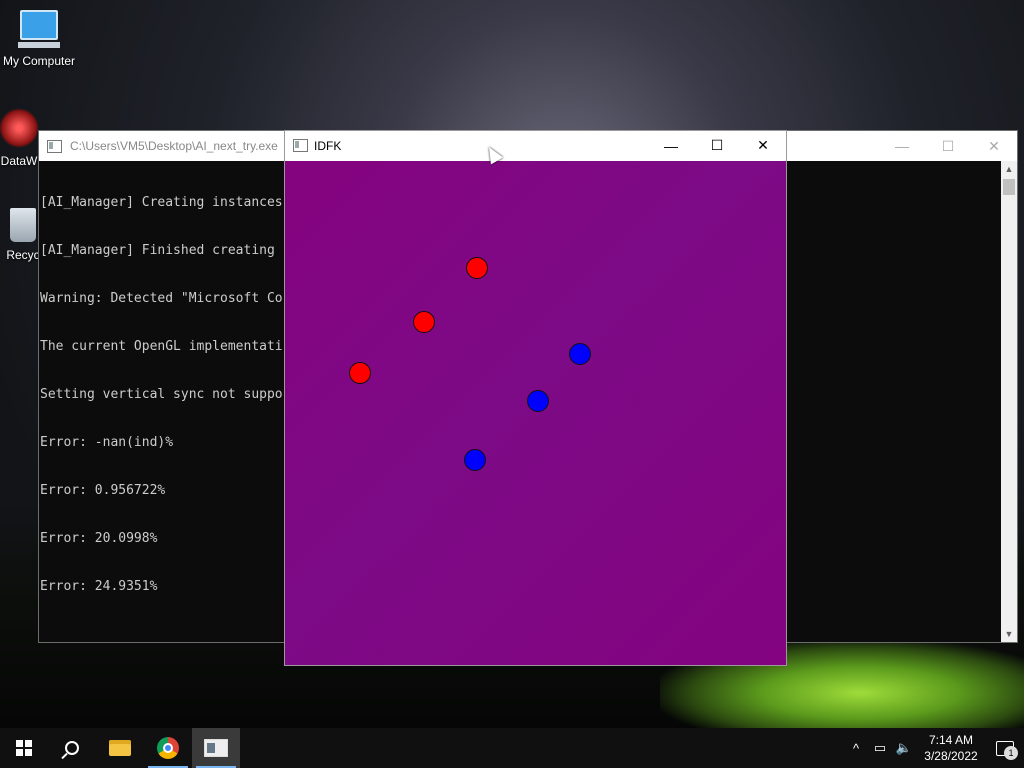 The height and width of the screenshot is (768, 1024). I want to click on idfk-title: IDFK, so click(328, 145).